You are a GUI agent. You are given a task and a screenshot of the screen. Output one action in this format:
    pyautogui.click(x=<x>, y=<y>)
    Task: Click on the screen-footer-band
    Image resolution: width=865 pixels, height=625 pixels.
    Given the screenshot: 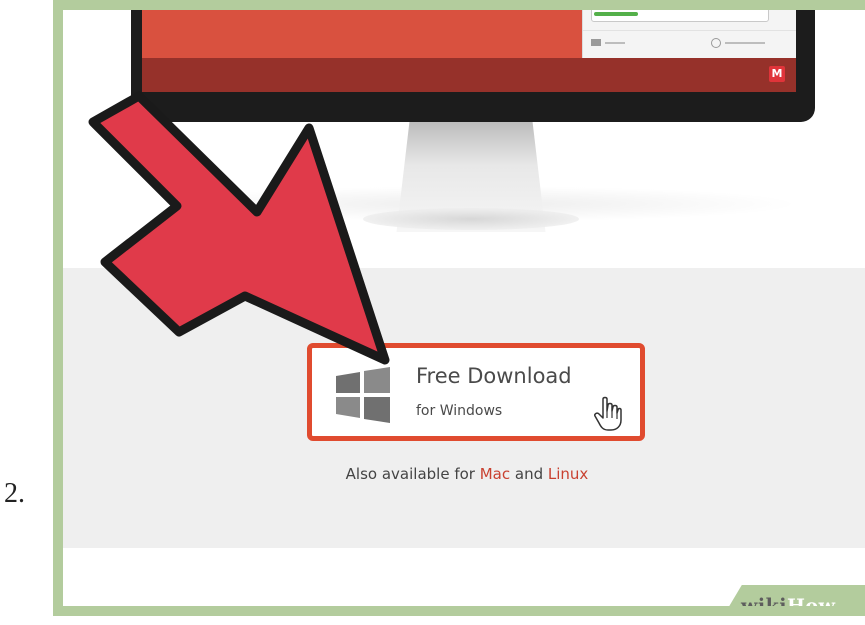 What is the action you would take?
    pyautogui.click(x=469, y=75)
    